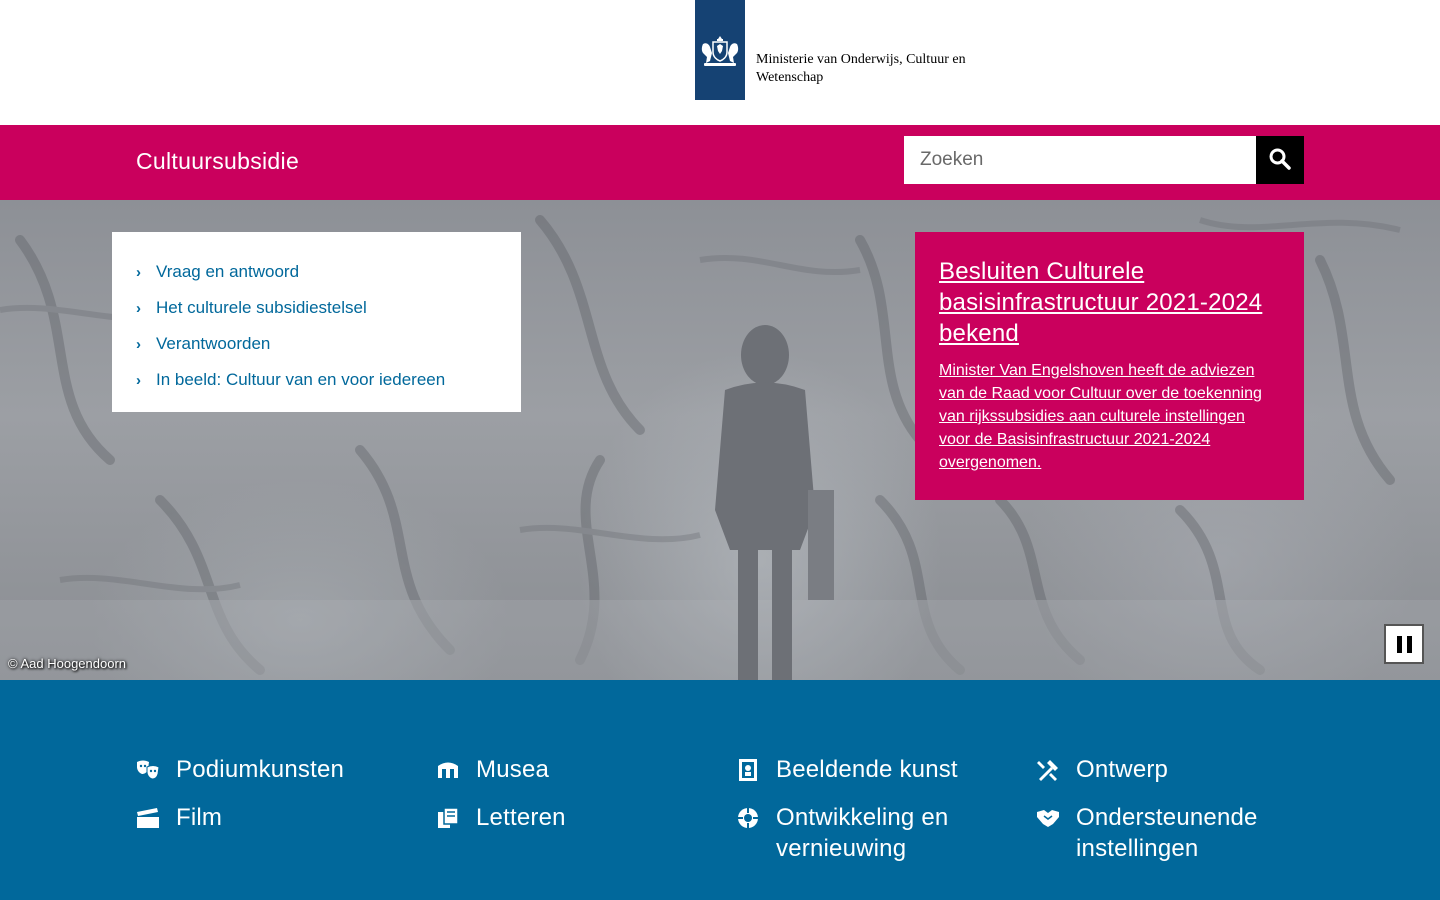  Describe the element at coordinates (1080, 160) in the screenshot. I see `search-input` at that location.